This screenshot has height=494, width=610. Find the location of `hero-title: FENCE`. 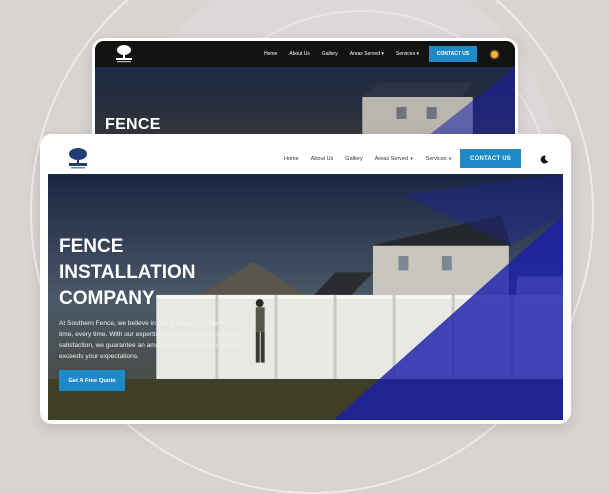

hero-title: FENCE is located at coordinates (133, 124).